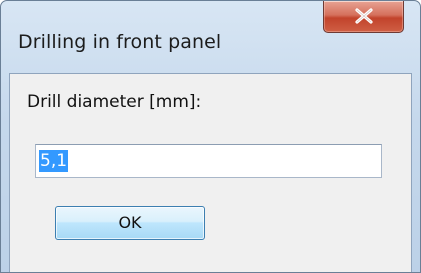 The height and width of the screenshot is (273, 421). What do you see at coordinates (120, 42) in the screenshot?
I see `window-title: Drilling in front panel` at bounding box center [120, 42].